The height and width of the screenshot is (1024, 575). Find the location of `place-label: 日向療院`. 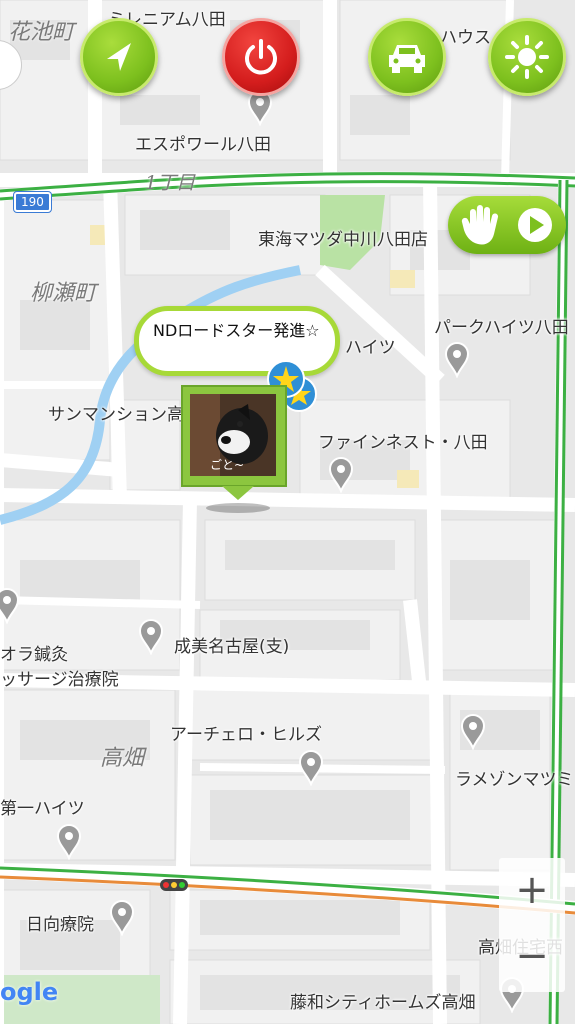

place-label: 日向療院 is located at coordinates (60, 925).